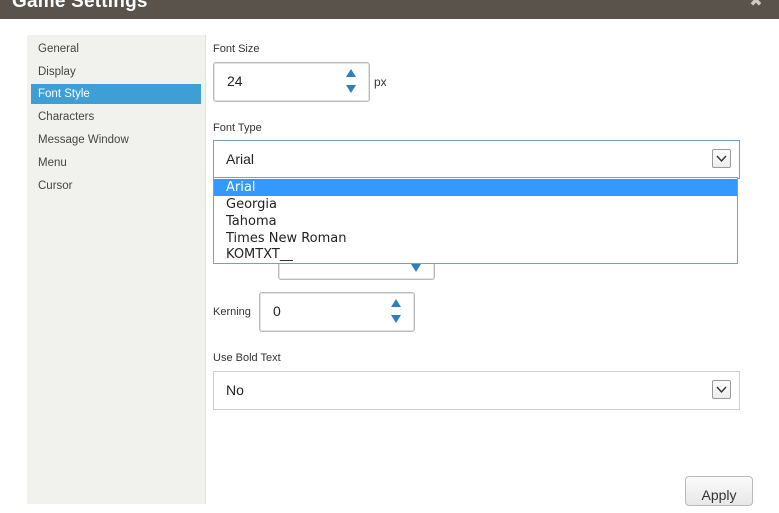 Image resolution: width=779 pixels, height=513 pixels. I want to click on dropdown-option-tahoma: Tahoma, so click(475, 221).